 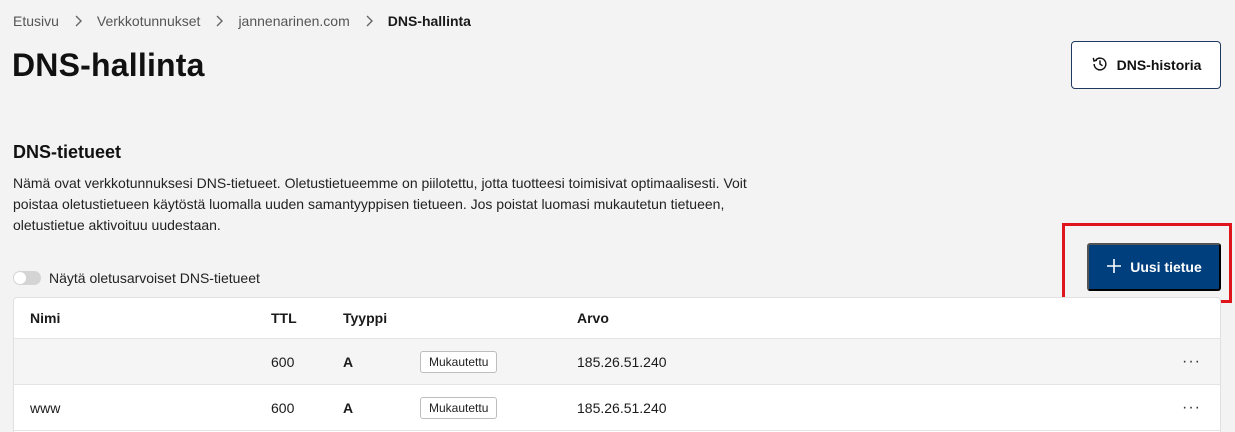 I want to click on column-header-name: Nimi, so click(x=45, y=318).